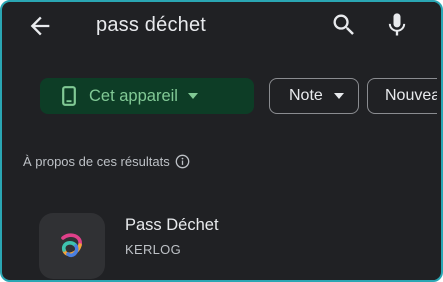 Image resolution: width=443 pixels, height=282 pixels. I want to click on filter-chip-label: Nouveautés, so click(411, 95).